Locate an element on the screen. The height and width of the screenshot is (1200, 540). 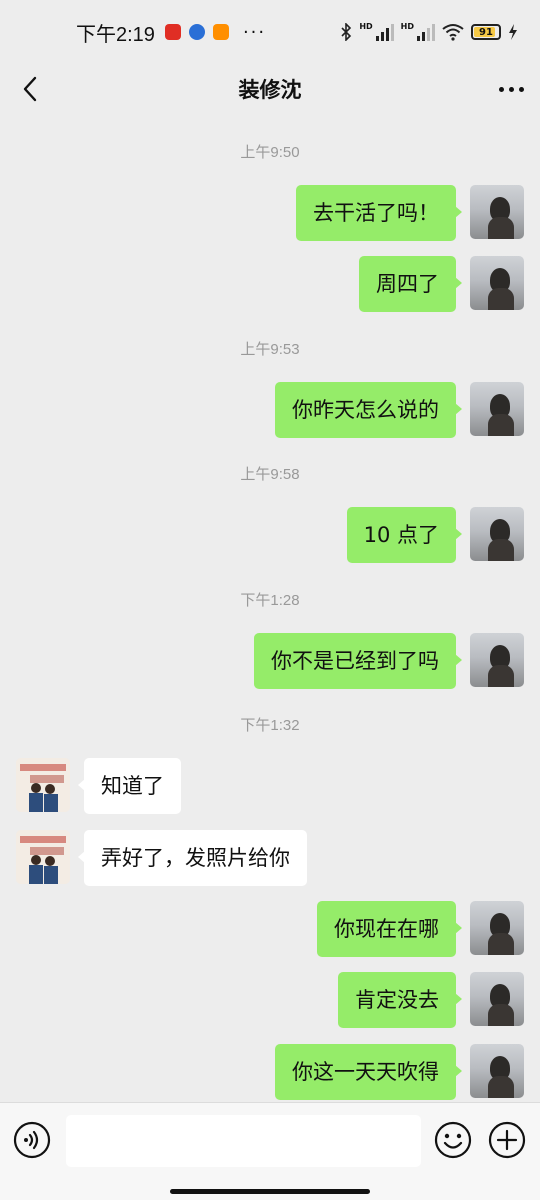
message-input is located at coordinates (243, 1141).